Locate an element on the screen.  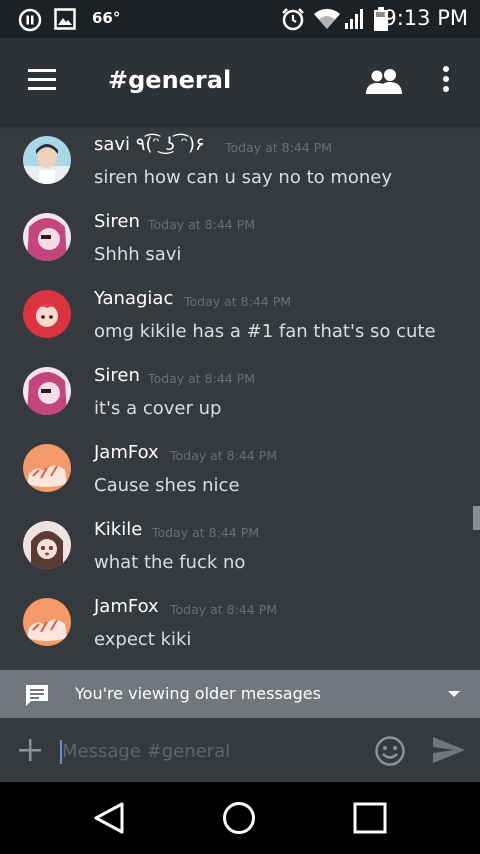
message-item: JamFox Today at 8:44 PM Cause shes nice is located at coordinates (240, 470).